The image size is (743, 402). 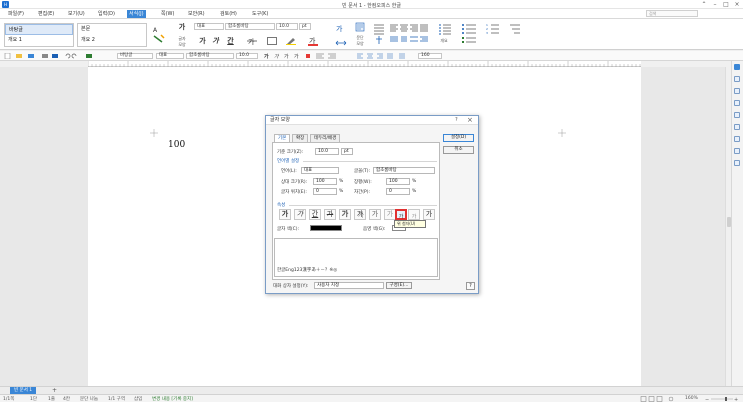 What do you see at coordinates (341, 28) in the screenshot?
I see `spacing-increase-icon: 가` at bounding box center [341, 28].